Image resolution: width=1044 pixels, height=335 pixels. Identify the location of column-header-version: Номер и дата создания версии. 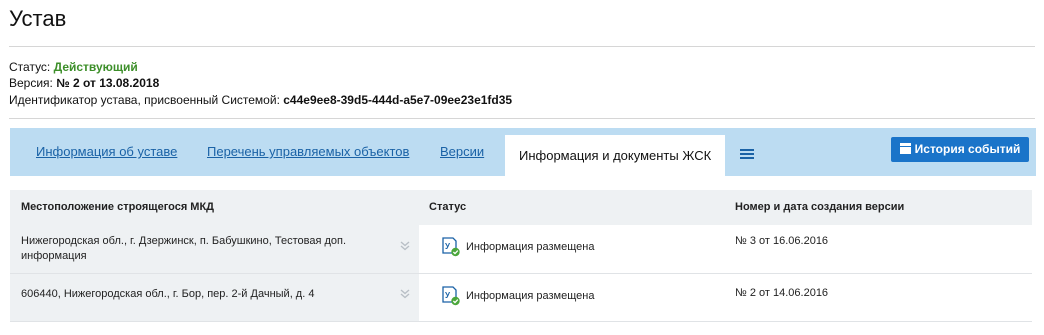
(820, 207).